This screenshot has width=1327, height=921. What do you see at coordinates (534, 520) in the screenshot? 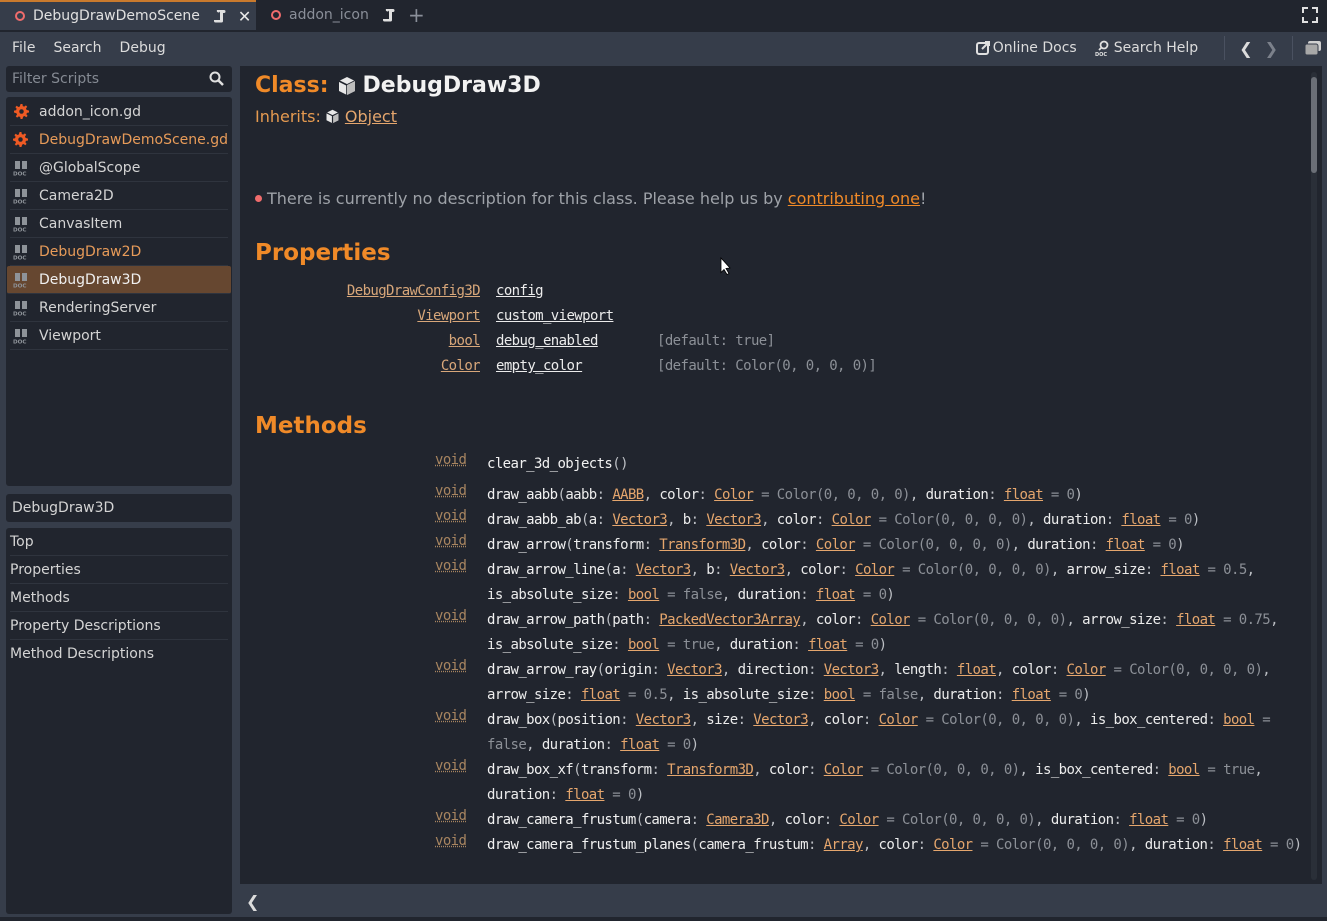
I see `method-name: draw_aabb_ab` at bounding box center [534, 520].